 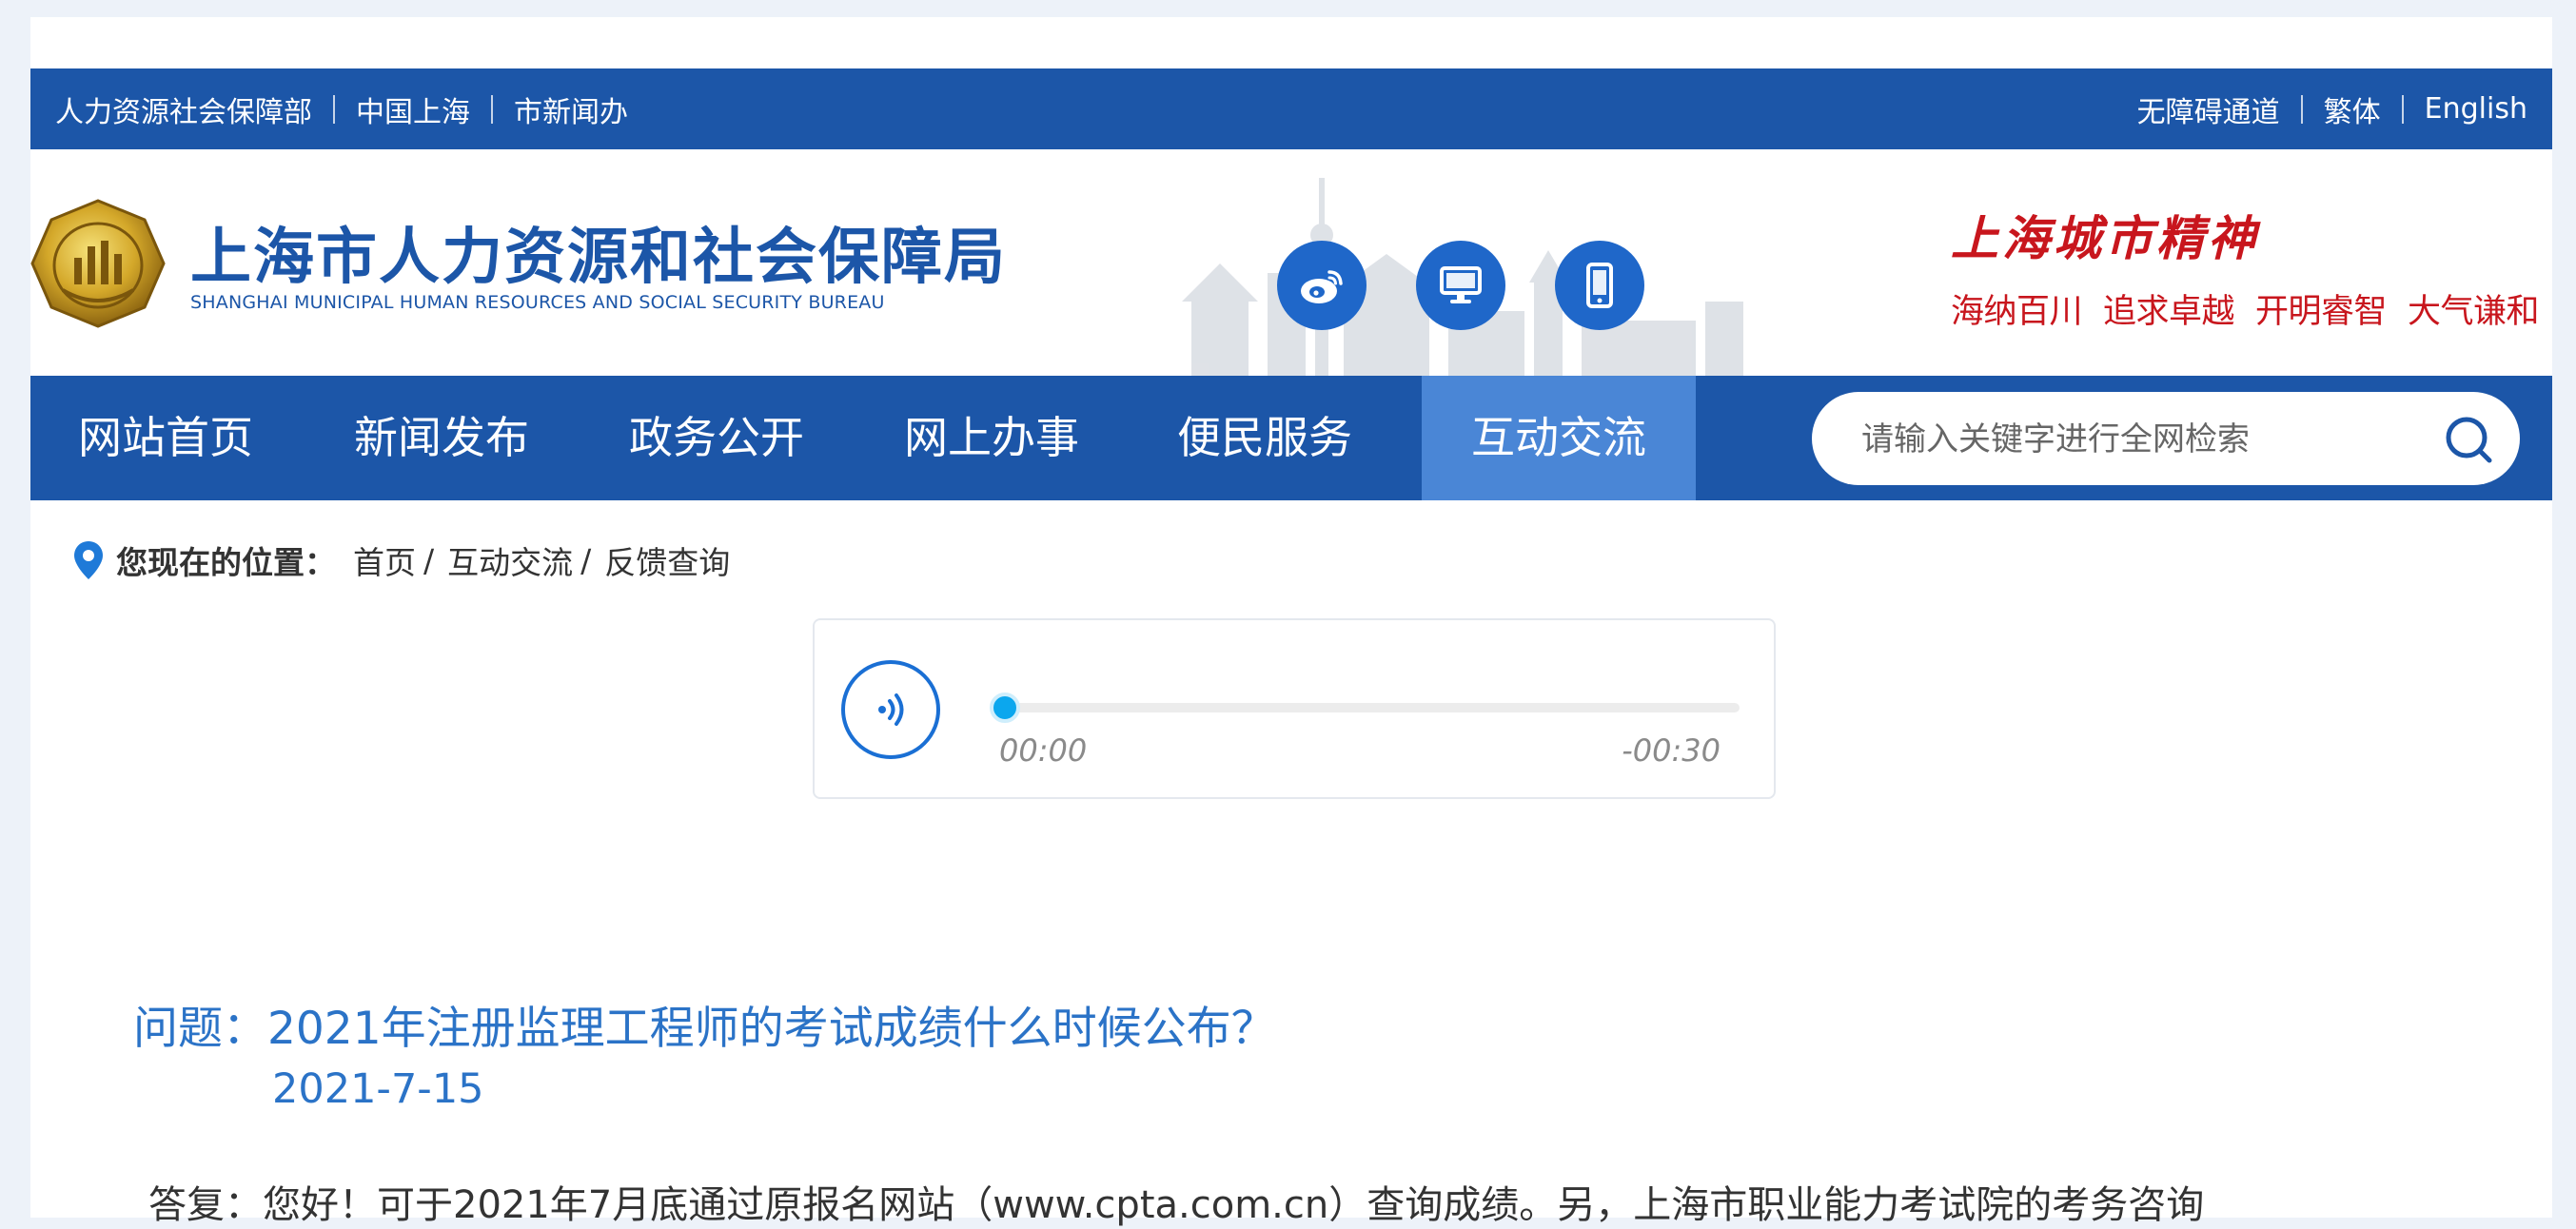 I want to click on desktop-icon, so click(x=1460, y=285).